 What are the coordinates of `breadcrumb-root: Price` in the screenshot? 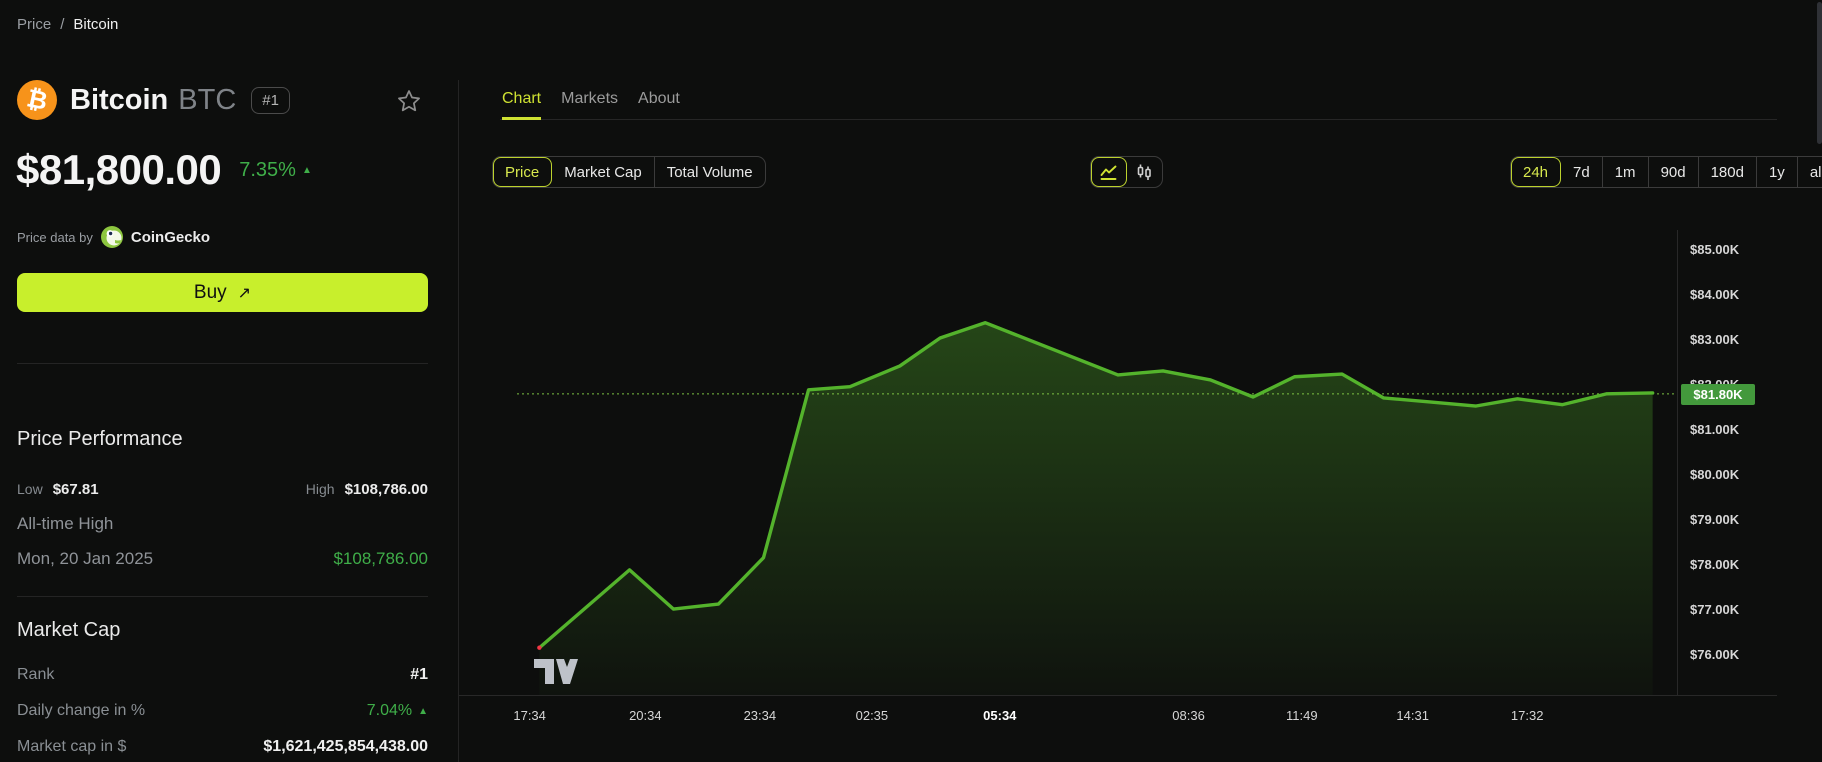 It's located at (34, 24).